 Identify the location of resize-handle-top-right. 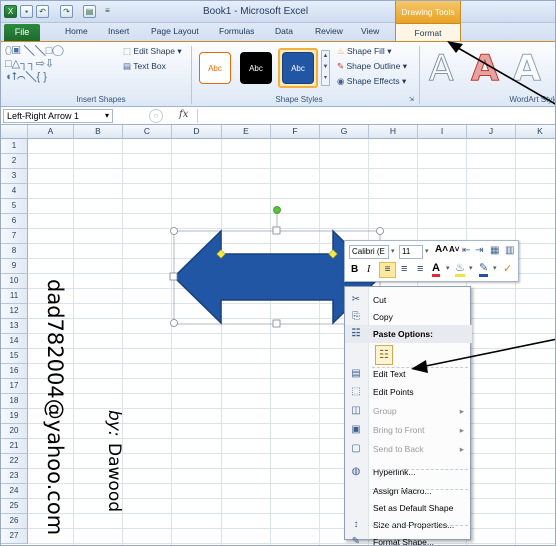
(380, 231).